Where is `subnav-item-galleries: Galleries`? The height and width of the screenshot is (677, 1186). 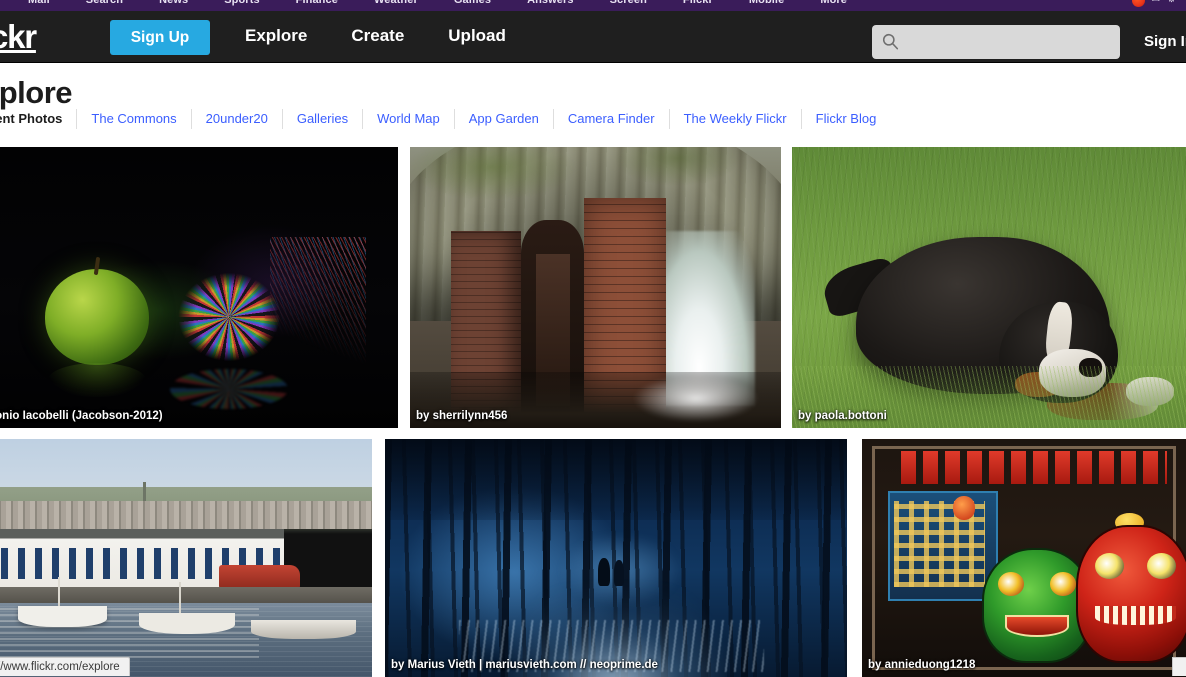
subnav-item-galleries: Galleries is located at coordinates (323, 119).